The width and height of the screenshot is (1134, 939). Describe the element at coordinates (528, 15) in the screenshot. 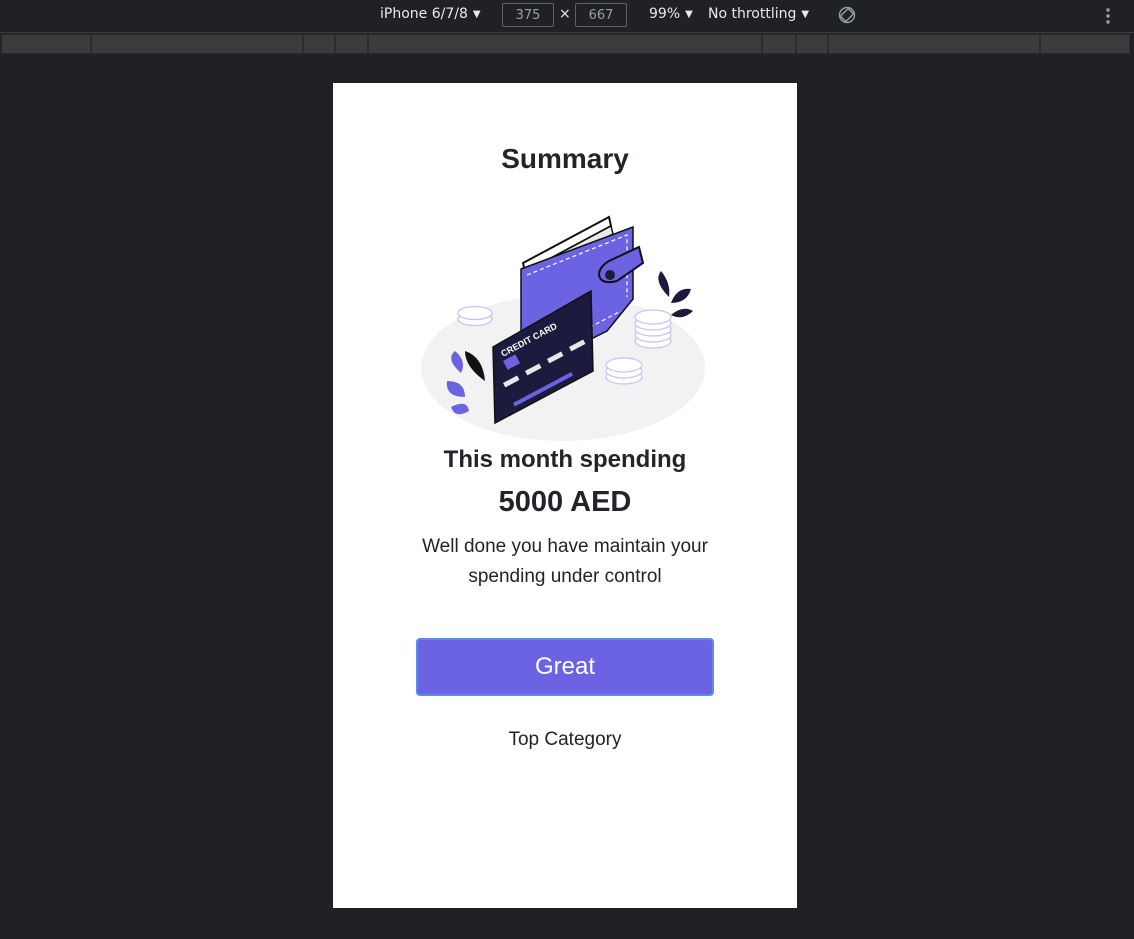

I see `width-input` at that location.